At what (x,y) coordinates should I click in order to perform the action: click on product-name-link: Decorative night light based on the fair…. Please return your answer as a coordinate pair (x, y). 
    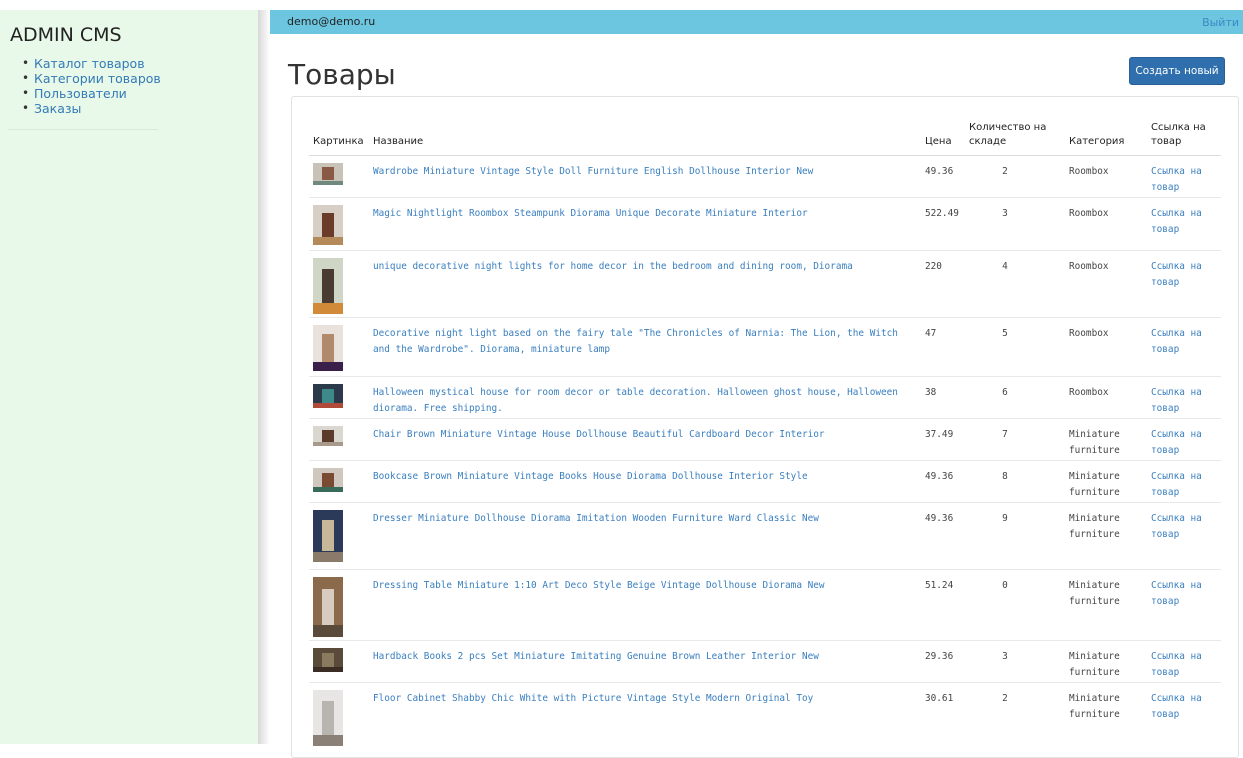
    Looking at the image, I should click on (635, 341).